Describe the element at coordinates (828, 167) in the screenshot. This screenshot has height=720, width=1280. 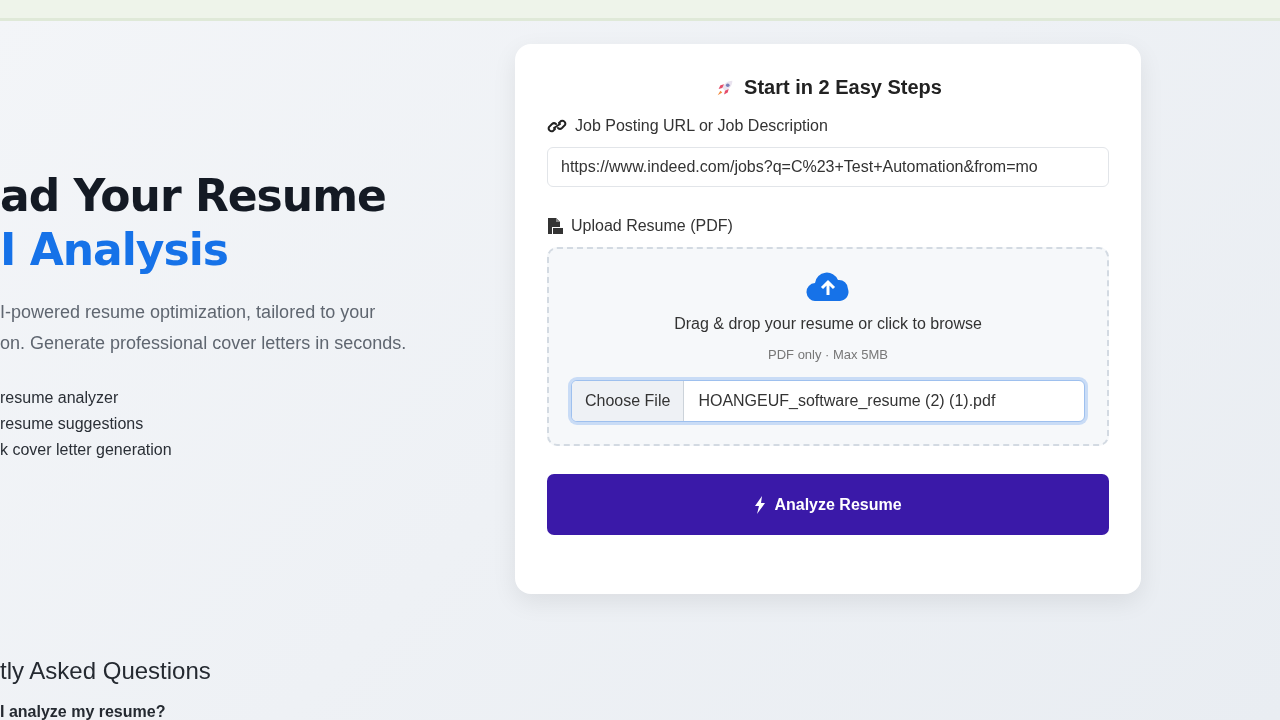
I see `job-url-field: https://www.indeed.com/jobs?q=C%23+Test+Automation&from=mo` at that location.